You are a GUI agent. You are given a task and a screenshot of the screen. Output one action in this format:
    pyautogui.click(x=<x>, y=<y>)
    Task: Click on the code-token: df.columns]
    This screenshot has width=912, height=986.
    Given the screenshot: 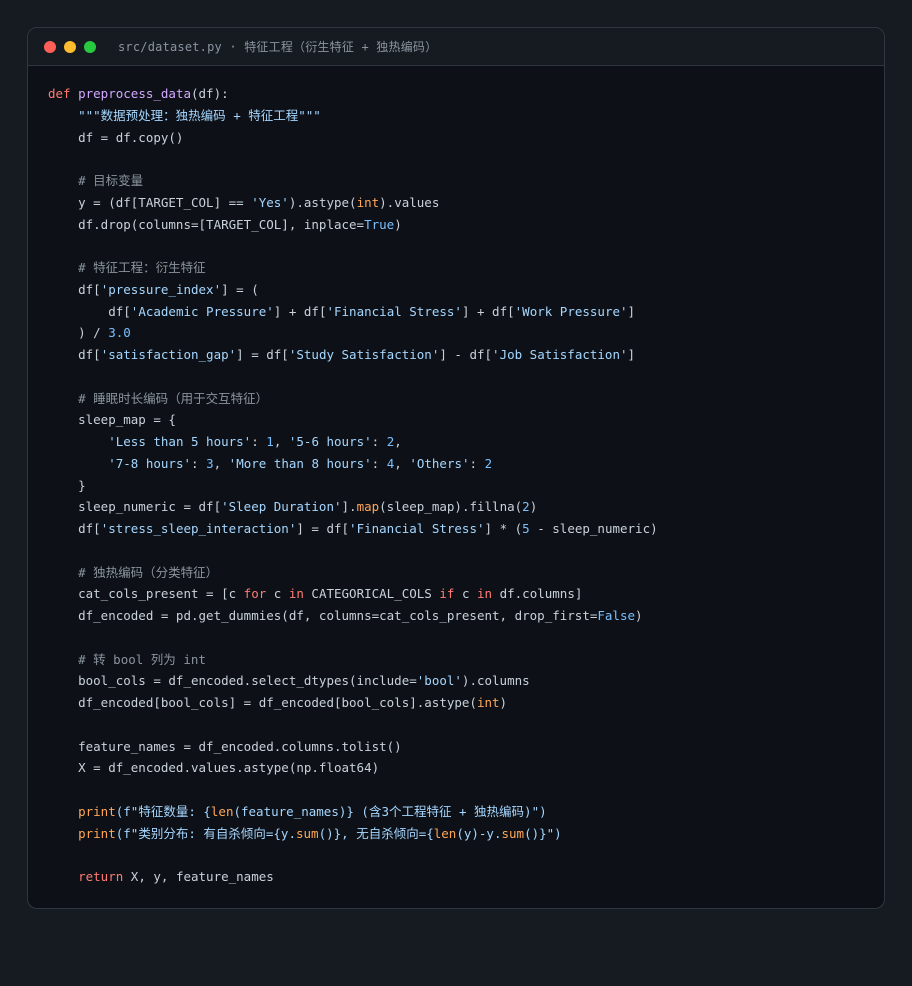 What is the action you would take?
    pyautogui.click(x=537, y=594)
    